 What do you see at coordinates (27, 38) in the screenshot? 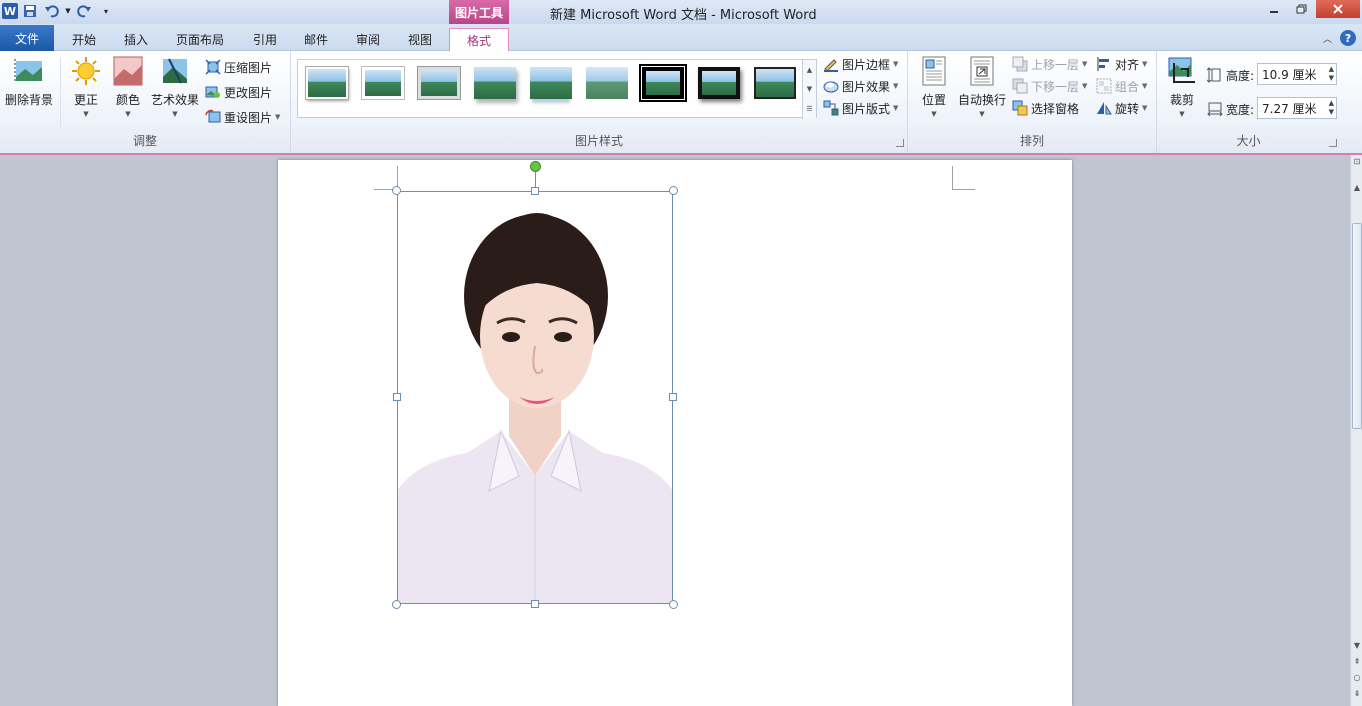
I see `tab-file: 文件` at bounding box center [27, 38].